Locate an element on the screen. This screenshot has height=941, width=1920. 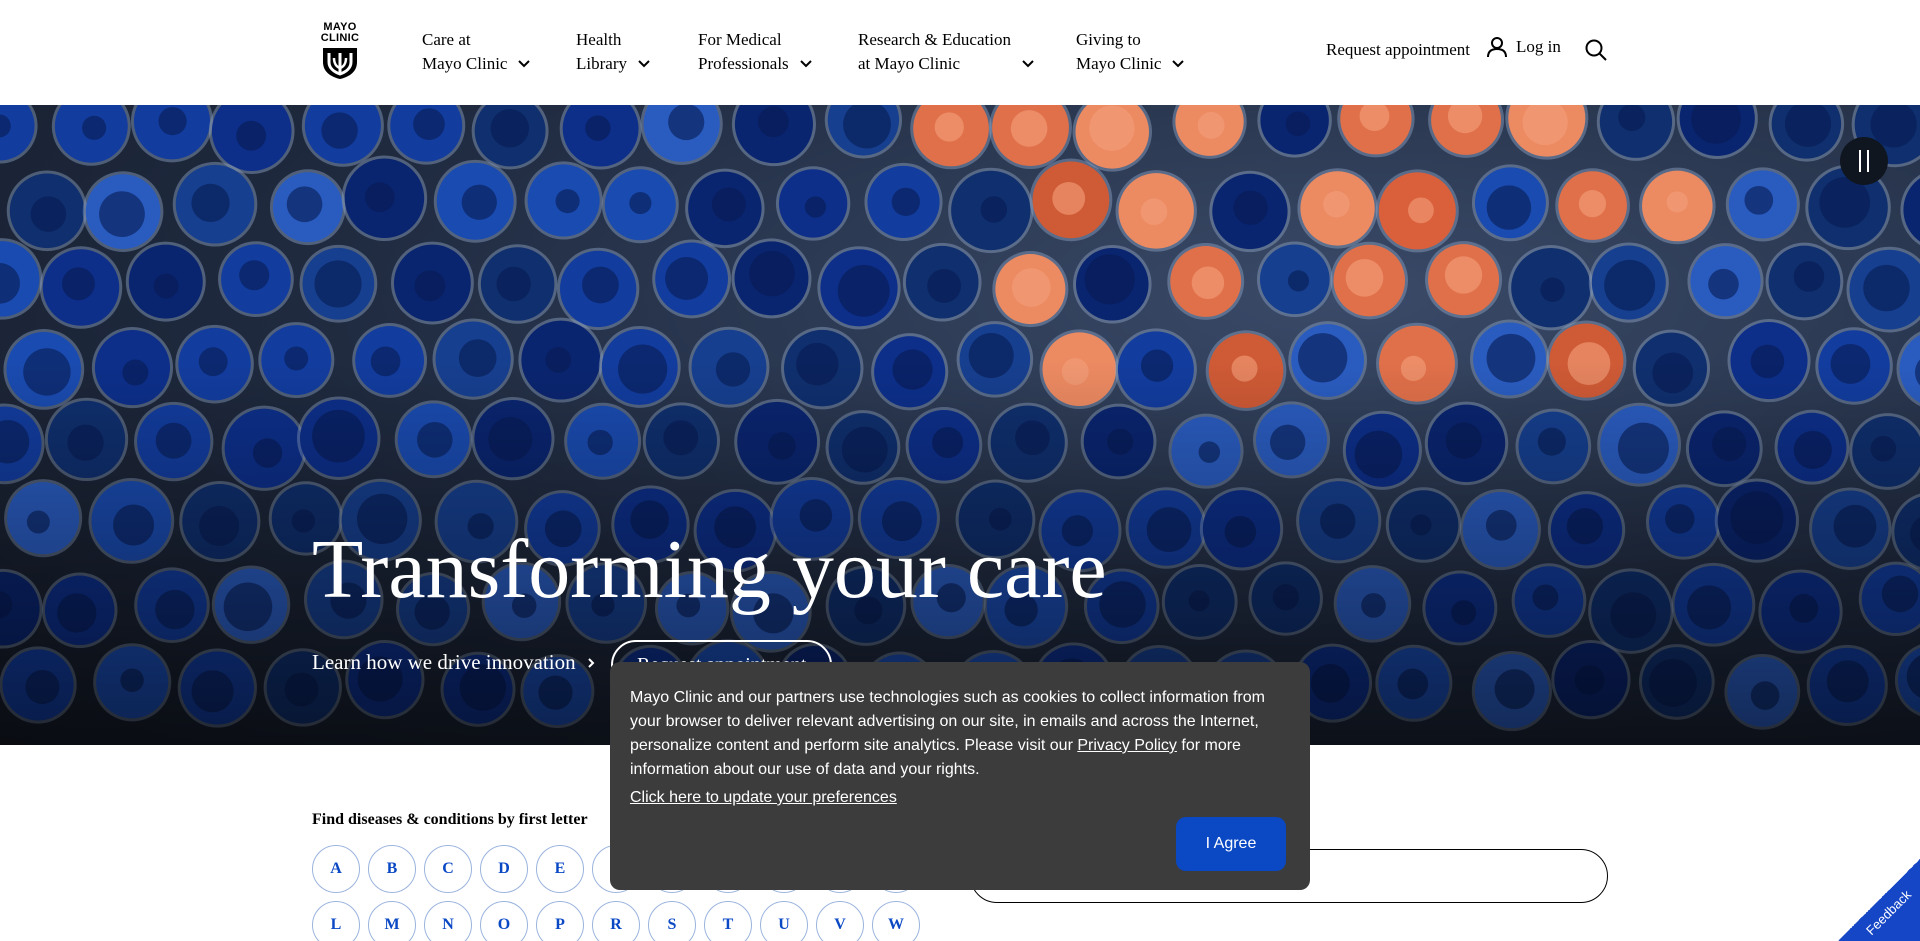
feedback-tab: Feedback is located at coordinates (1879, 900).